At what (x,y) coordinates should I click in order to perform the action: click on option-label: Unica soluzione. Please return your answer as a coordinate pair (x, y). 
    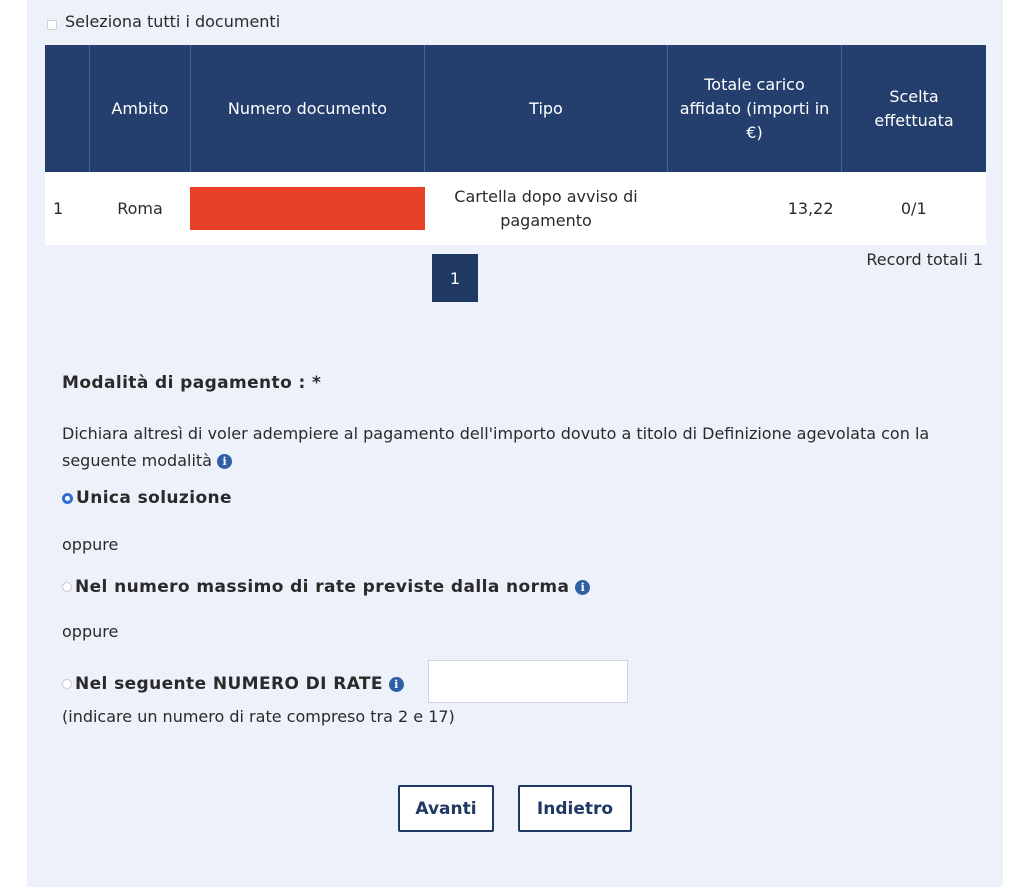
    Looking at the image, I should click on (154, 498).